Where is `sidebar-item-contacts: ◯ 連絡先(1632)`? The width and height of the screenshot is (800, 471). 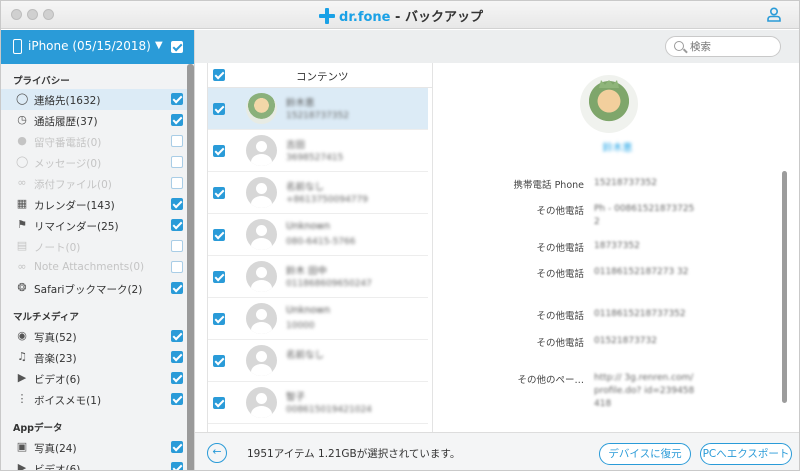 sidebar-item-contacts: ◯ 連絡先(1632) is located at coordinates (94, 99).